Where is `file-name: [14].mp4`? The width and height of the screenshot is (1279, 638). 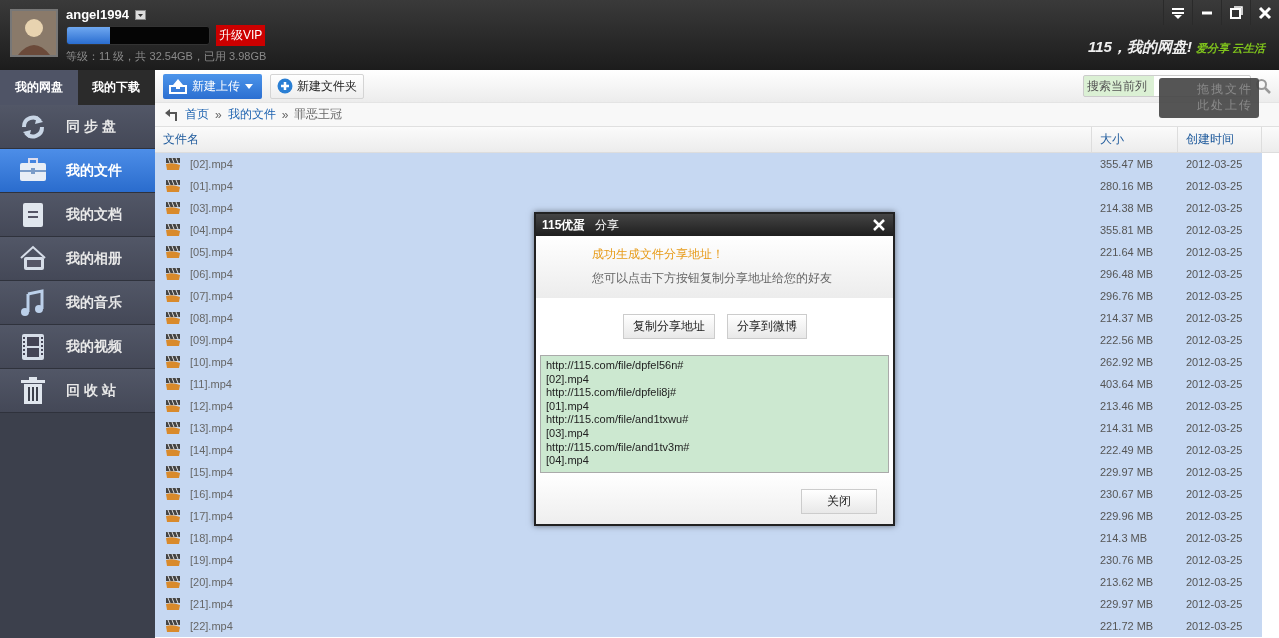 file-name: [14].mp4 is located at coordinates (211, 450).